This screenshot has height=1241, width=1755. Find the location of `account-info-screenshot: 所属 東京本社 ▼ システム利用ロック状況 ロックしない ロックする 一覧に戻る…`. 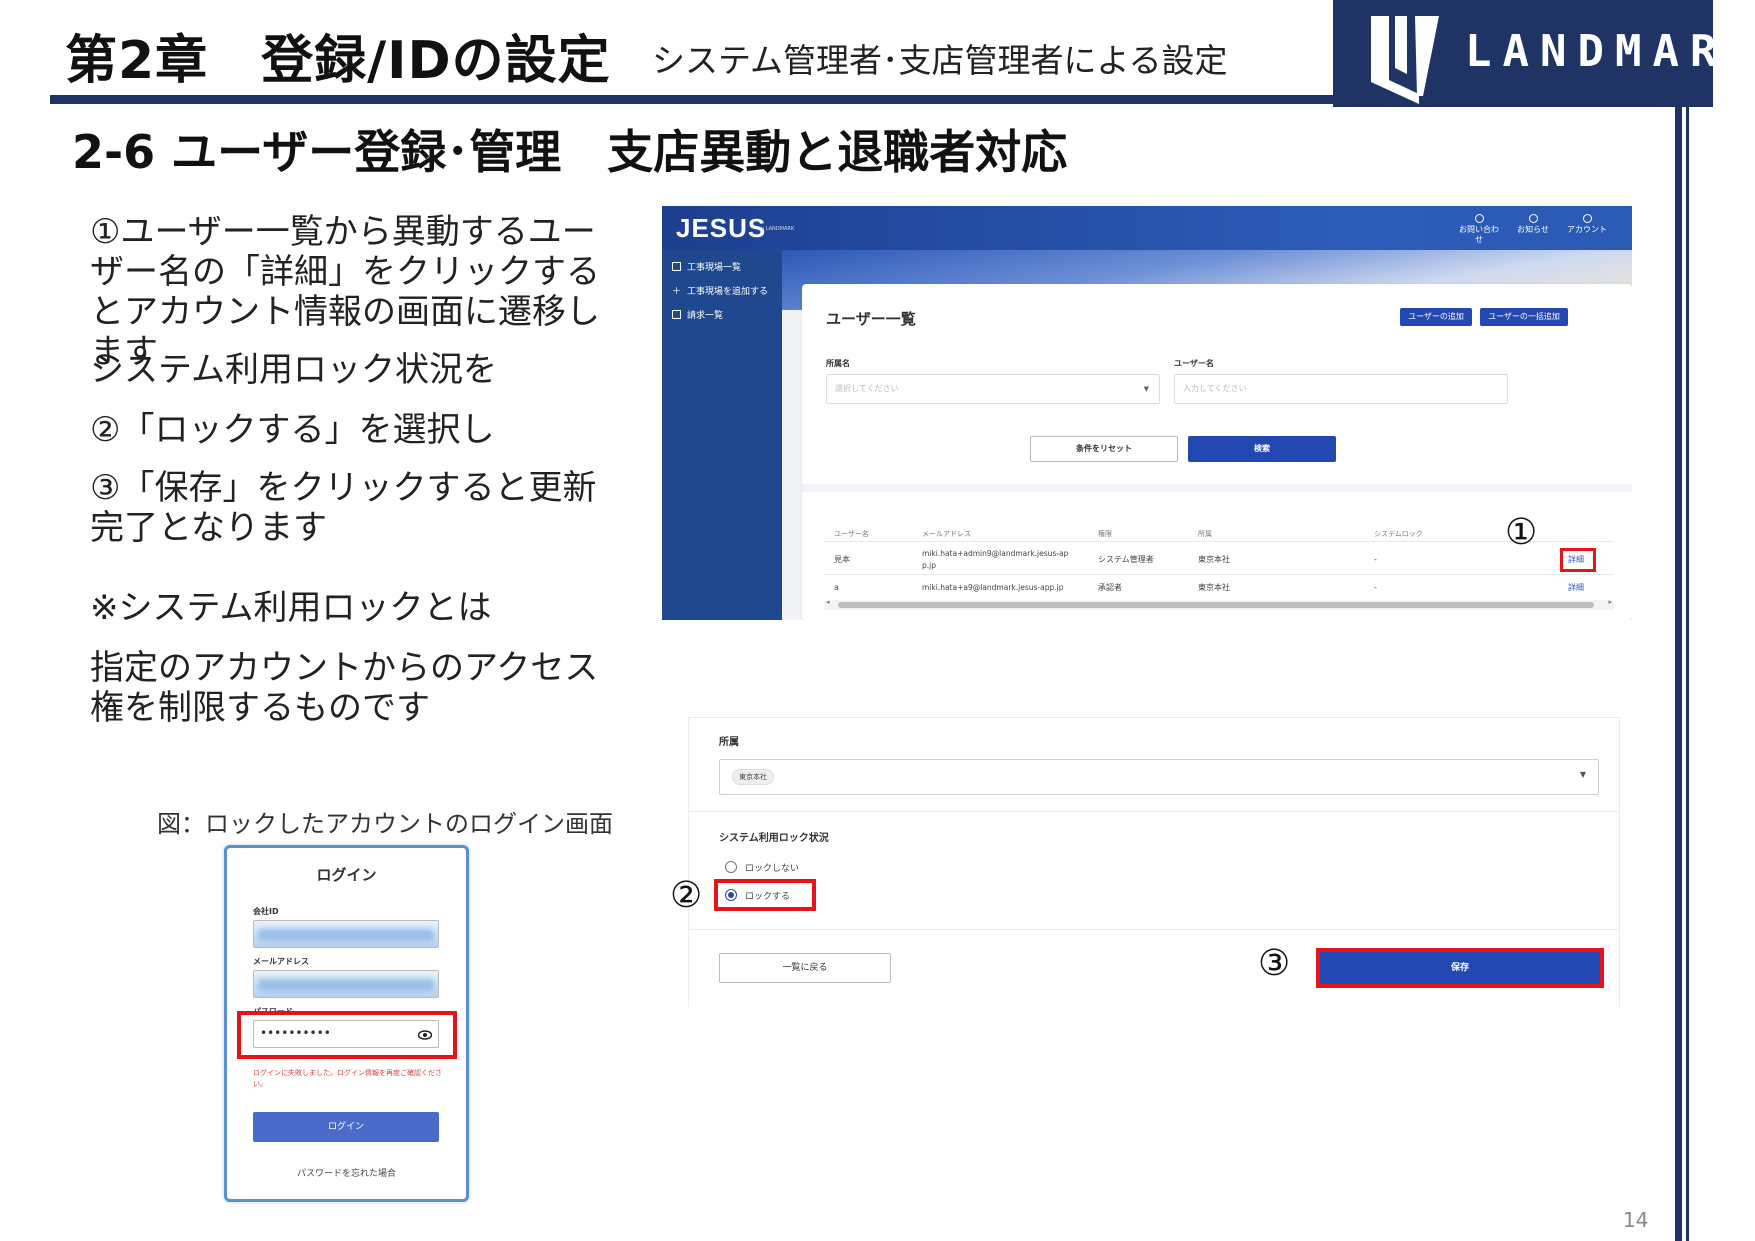

account-info-screenshot: 所属 東京本社 ▼ システム利用ロック状況 ロックしない ロックする 一覧に戻る… is located at coordinates (1149, 855).